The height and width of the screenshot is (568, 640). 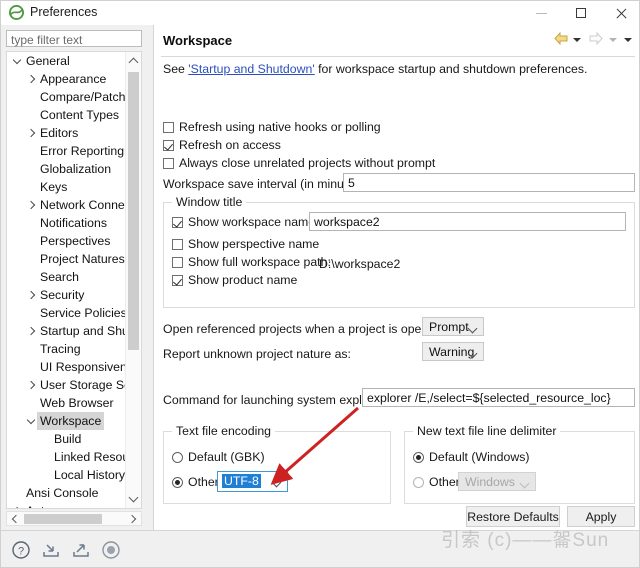 What do you see at coordinates (74, 38) in the screenshot?
I see `filter-input: type filter text` at bounding box center [74, 38].